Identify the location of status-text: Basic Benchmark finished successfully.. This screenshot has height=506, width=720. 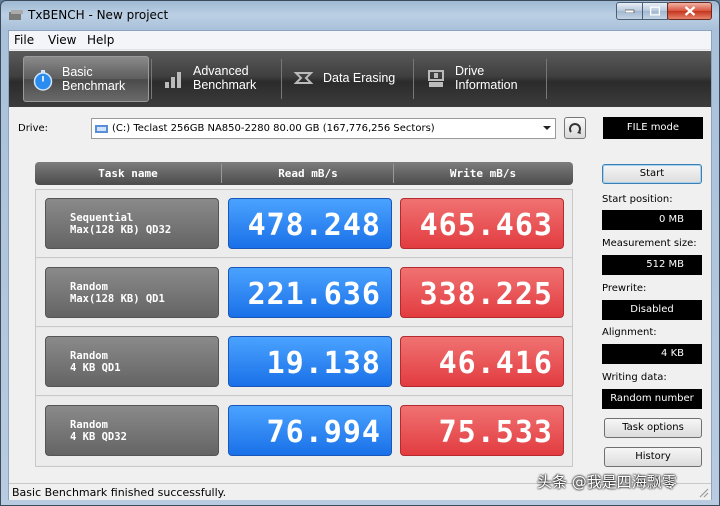
(119, 492).